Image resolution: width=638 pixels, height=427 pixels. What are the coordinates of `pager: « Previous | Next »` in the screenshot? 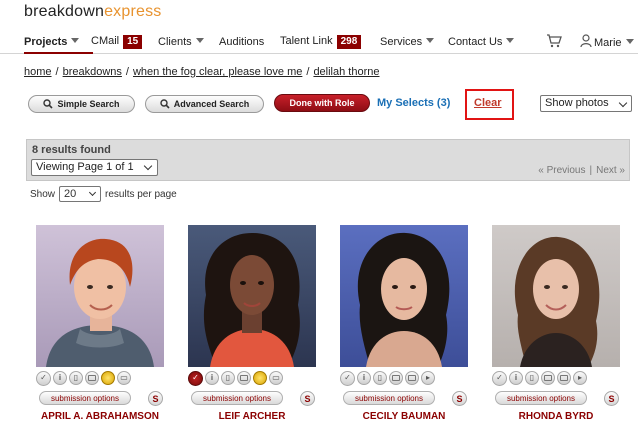 It's located at (581, 170).